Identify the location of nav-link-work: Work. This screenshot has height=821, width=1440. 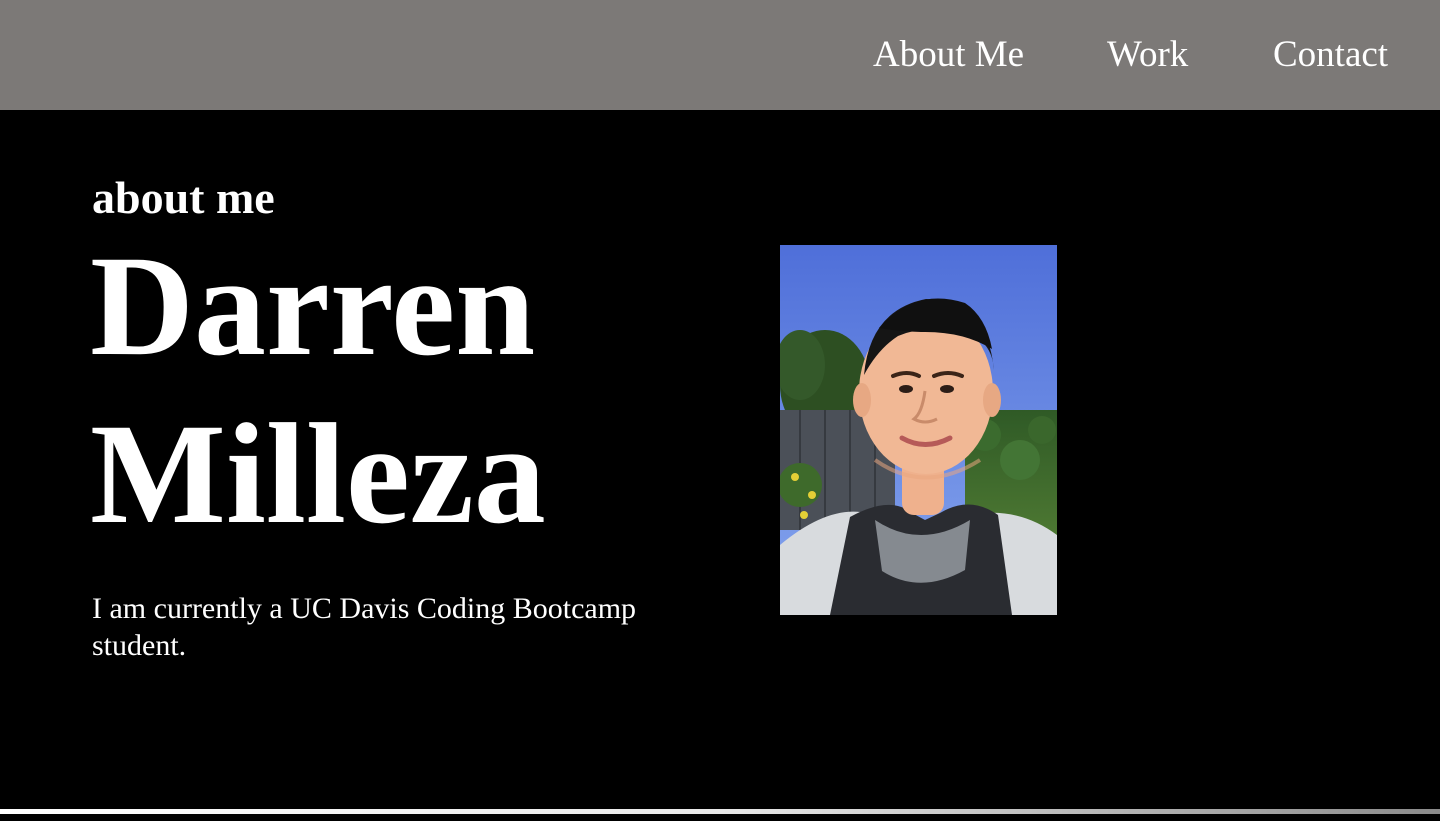
(1147, 55).